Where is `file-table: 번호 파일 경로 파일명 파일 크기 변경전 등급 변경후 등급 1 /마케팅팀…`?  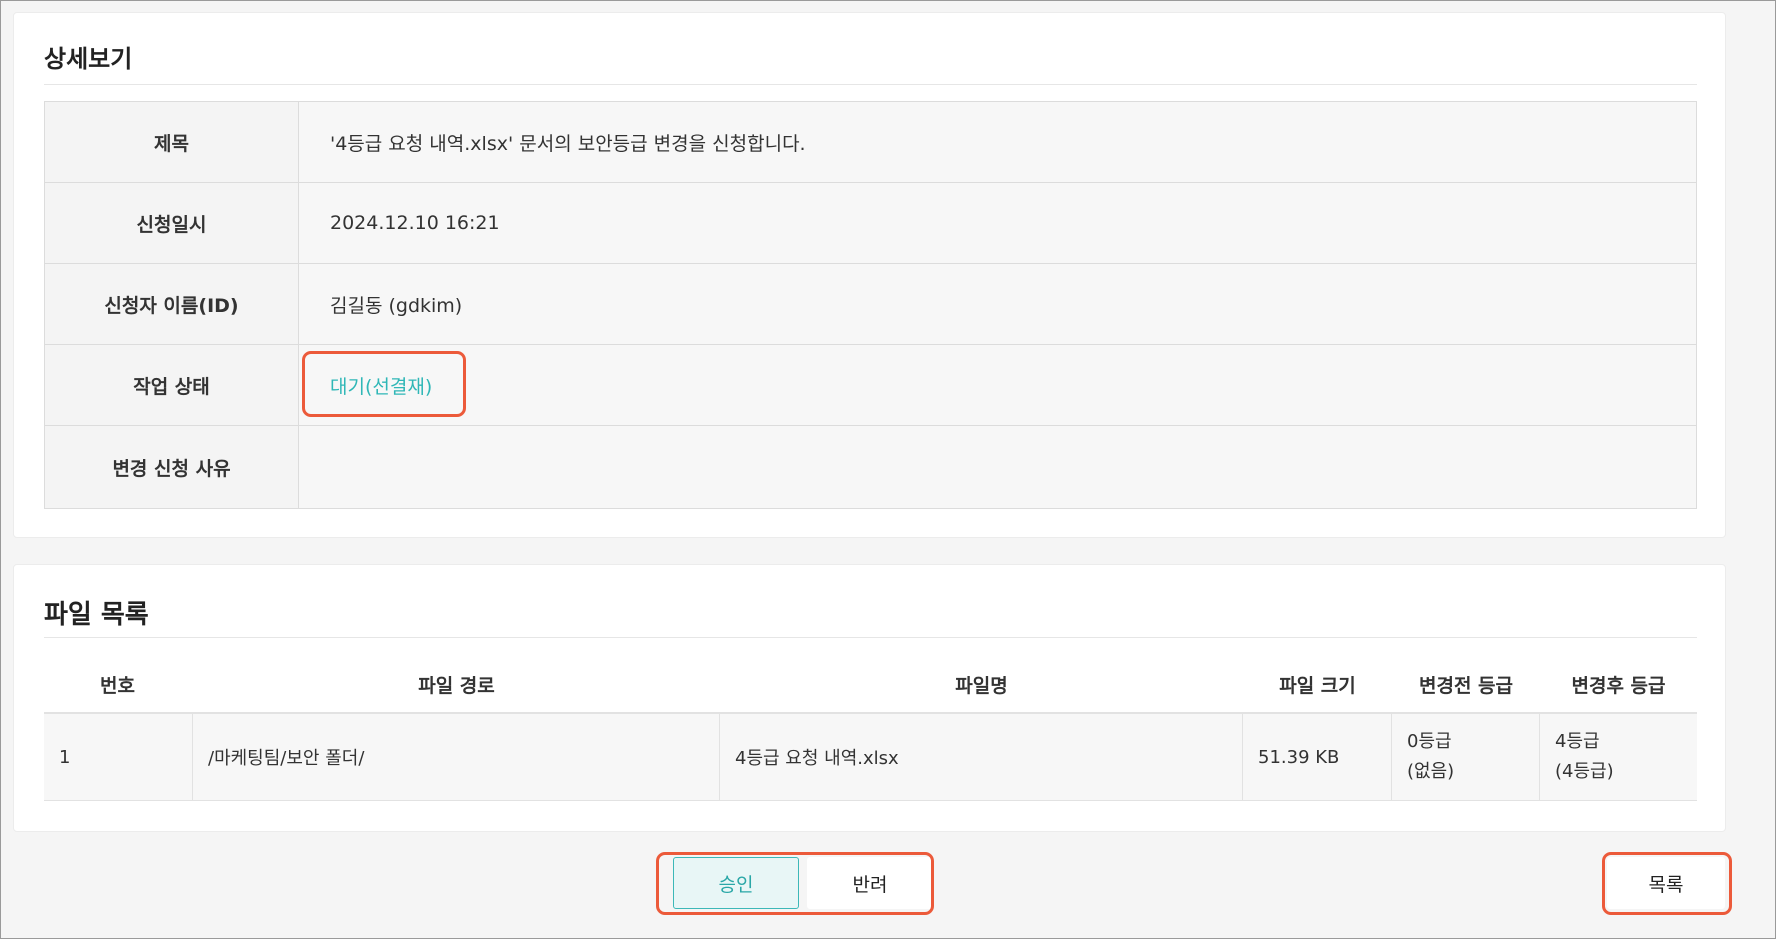
file-table: 번호 파일 경로 파일명 파일 크기 변경전 등급 변경후 등급 1 /마케팅팀… is located at coordinates (870, 728).